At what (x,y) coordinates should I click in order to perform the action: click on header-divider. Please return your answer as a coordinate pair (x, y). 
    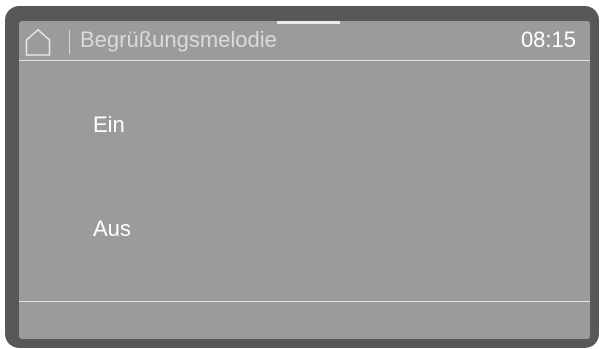
    Looking at the image, I should click on (69, 42).